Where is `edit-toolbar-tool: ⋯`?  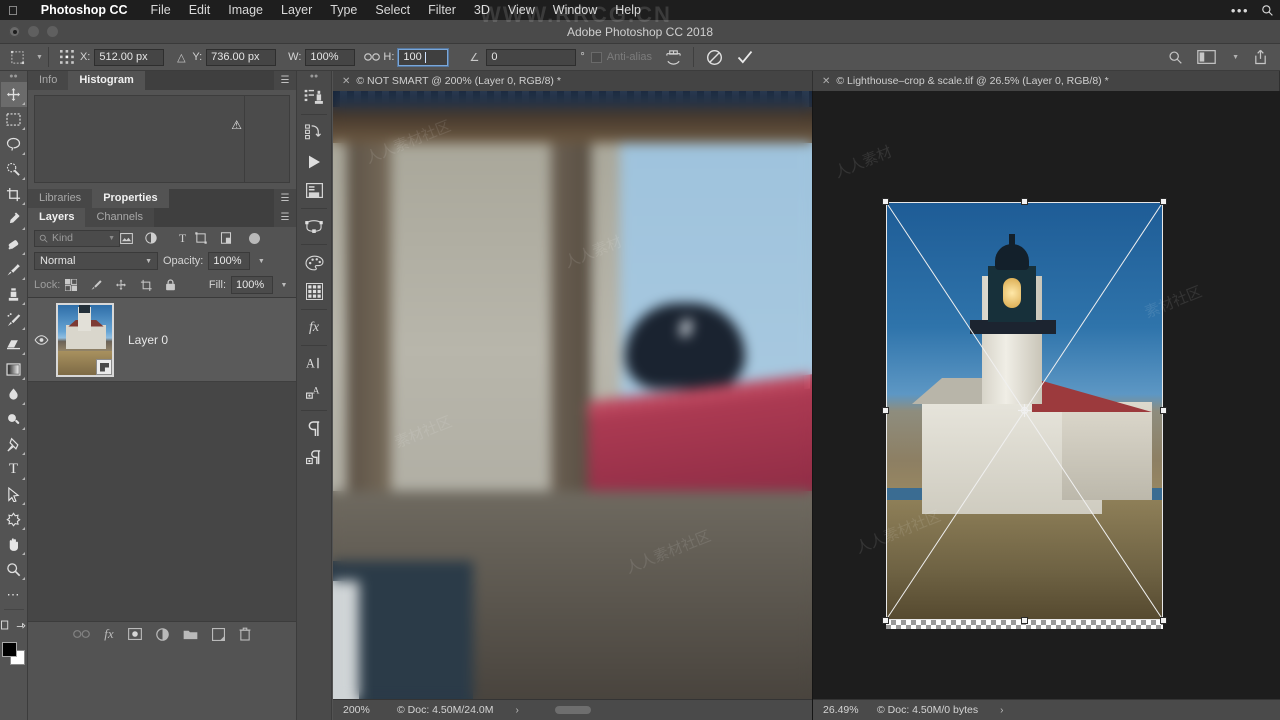
edit-toolbar-tool: ⋯ is located at coordinates (14, 594).